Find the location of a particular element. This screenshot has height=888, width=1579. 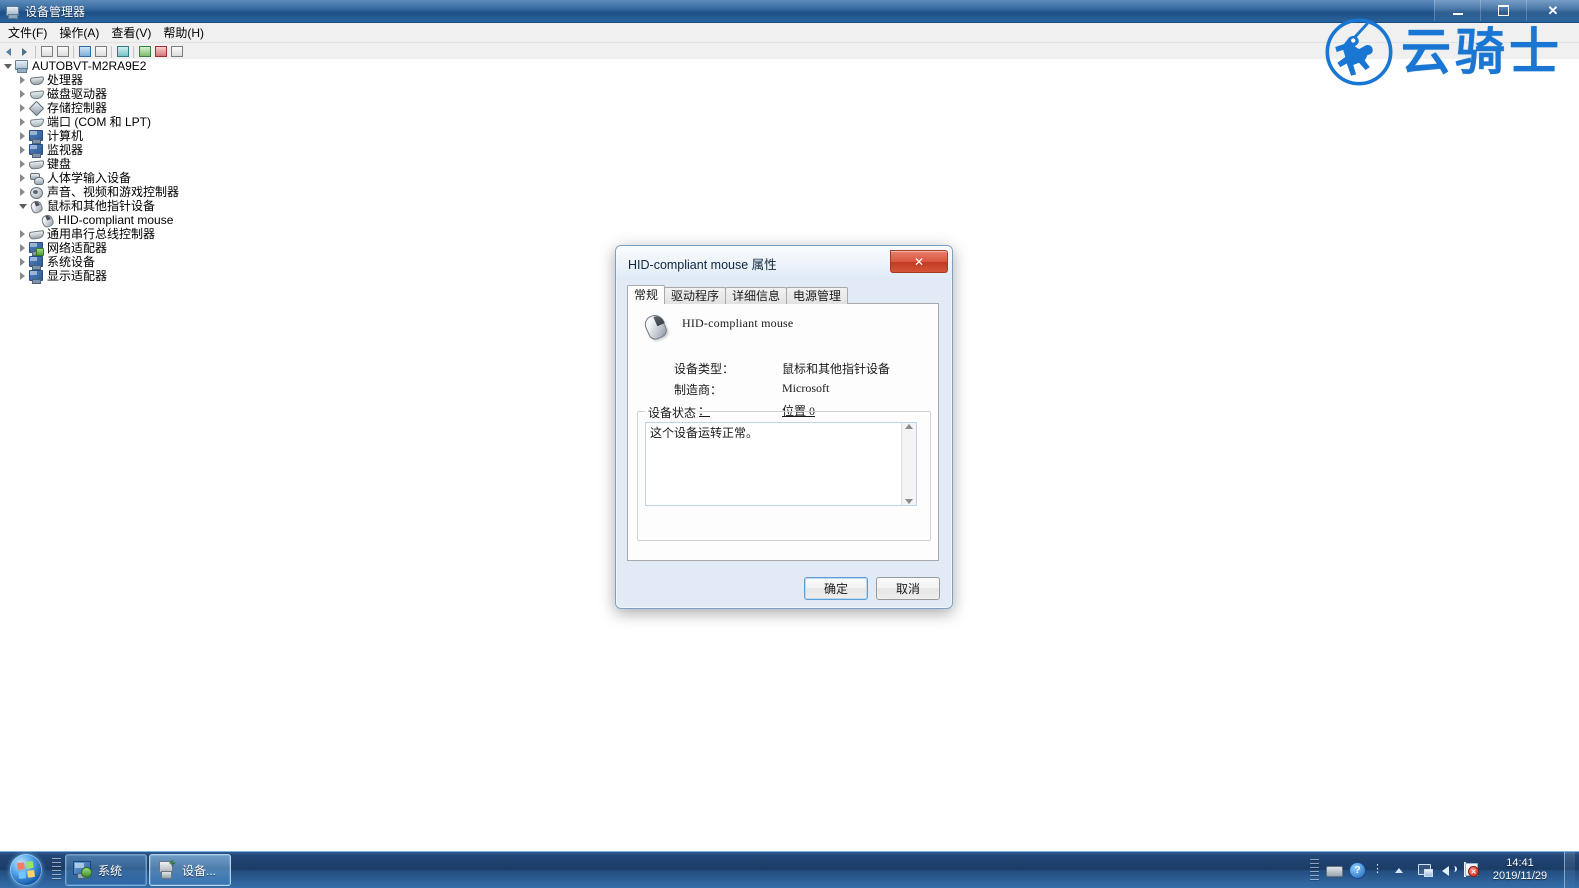

property-key: 制造商： is located at coordinates (698, 390).